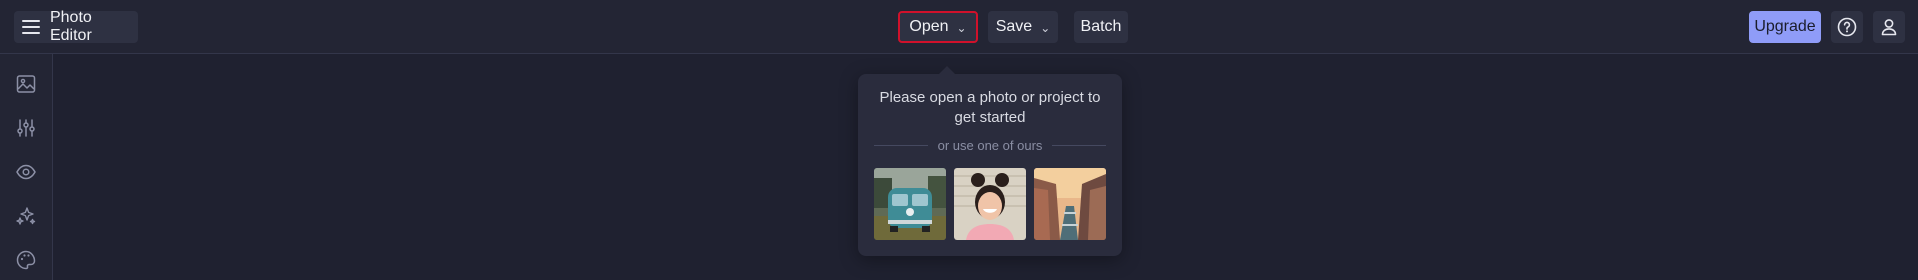 Image resolution: width=1918 pixels, height=280 pixels. I want to click on image-icon, so click(26, 84).